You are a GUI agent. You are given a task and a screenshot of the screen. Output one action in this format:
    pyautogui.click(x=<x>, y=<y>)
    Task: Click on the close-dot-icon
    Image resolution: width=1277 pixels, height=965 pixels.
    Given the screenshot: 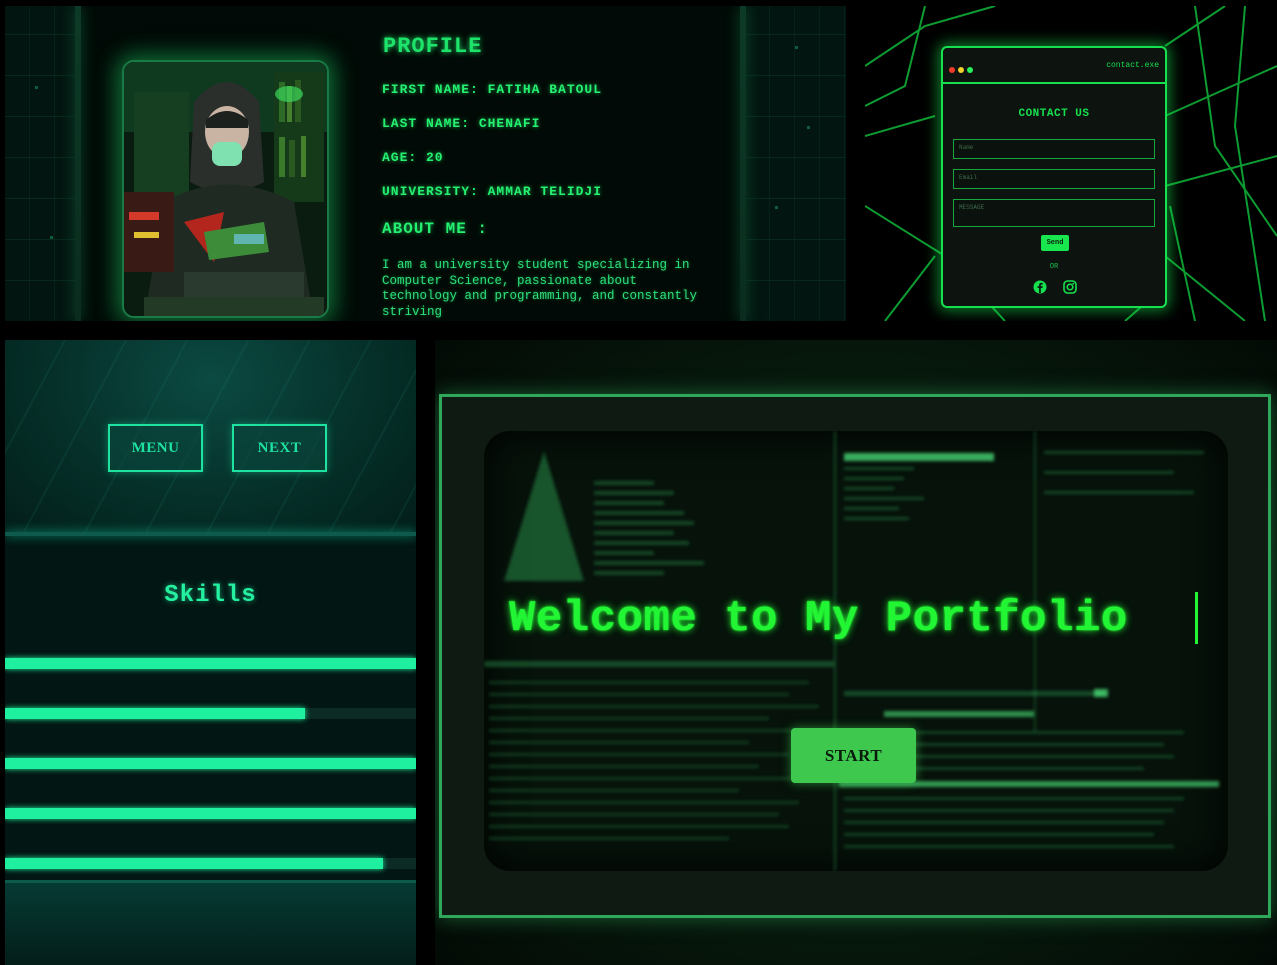 What is the action you would take?
    pyautogui.click(x=952, y=70)
    